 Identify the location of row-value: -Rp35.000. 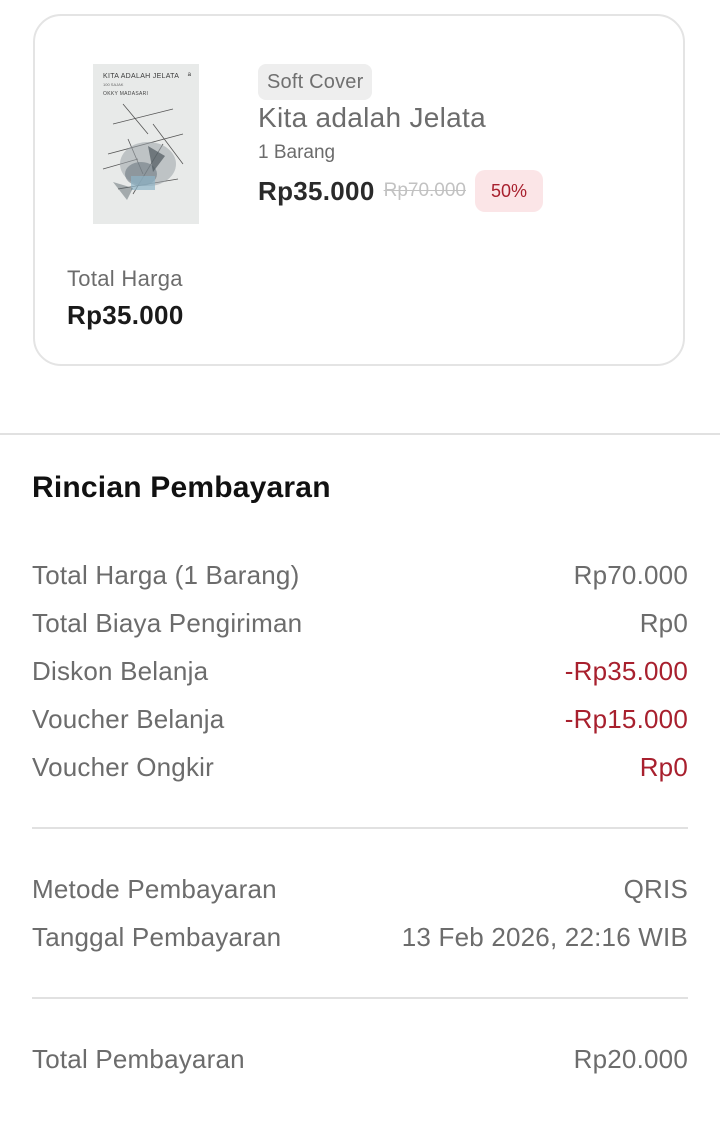
(626, 670).